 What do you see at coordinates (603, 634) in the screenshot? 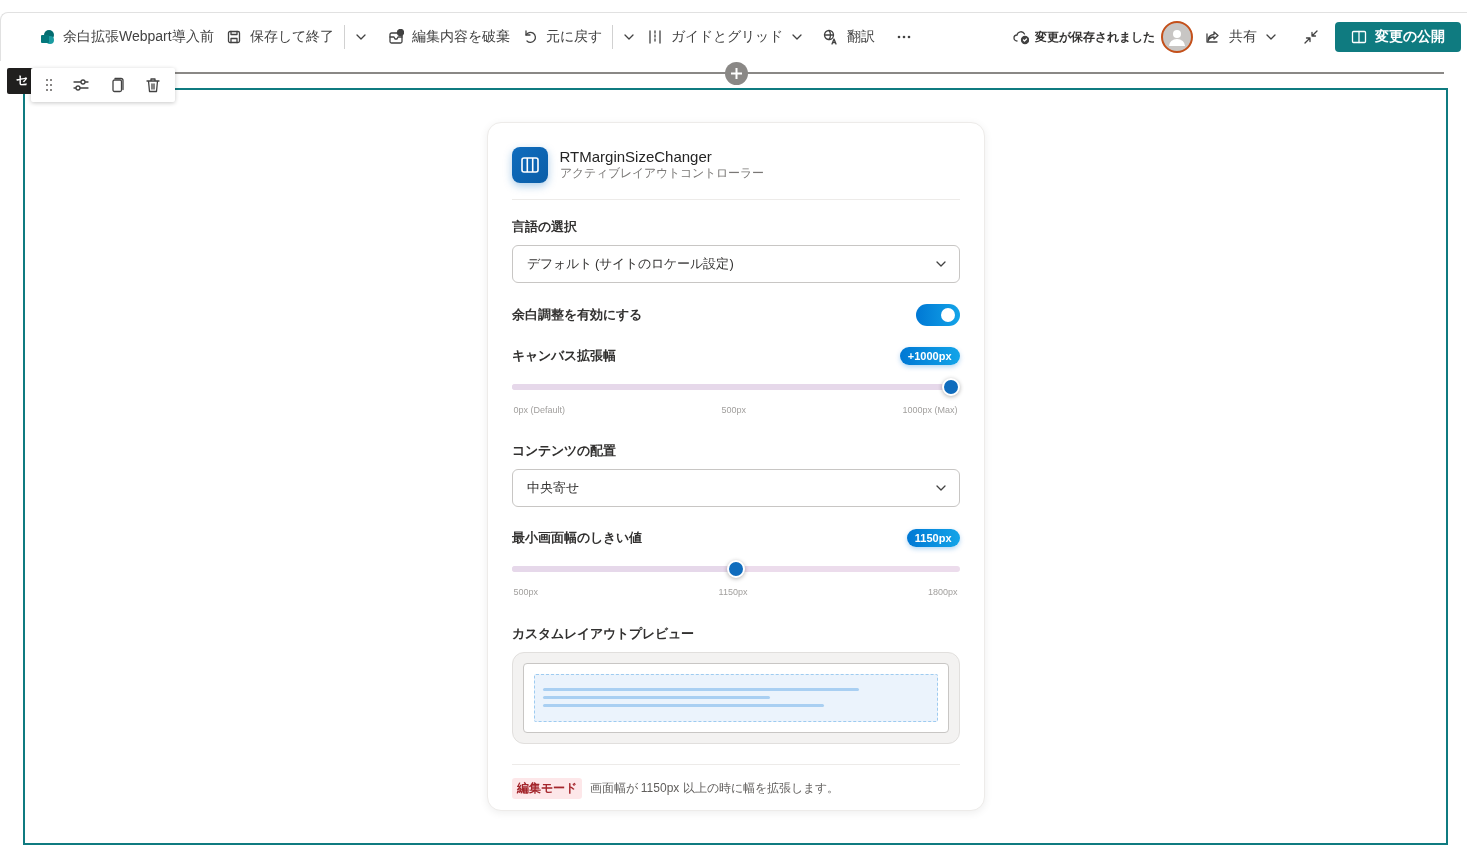
I see `field-label: カスタムレイアウトプレビュー` at bounding box center [603, 634].